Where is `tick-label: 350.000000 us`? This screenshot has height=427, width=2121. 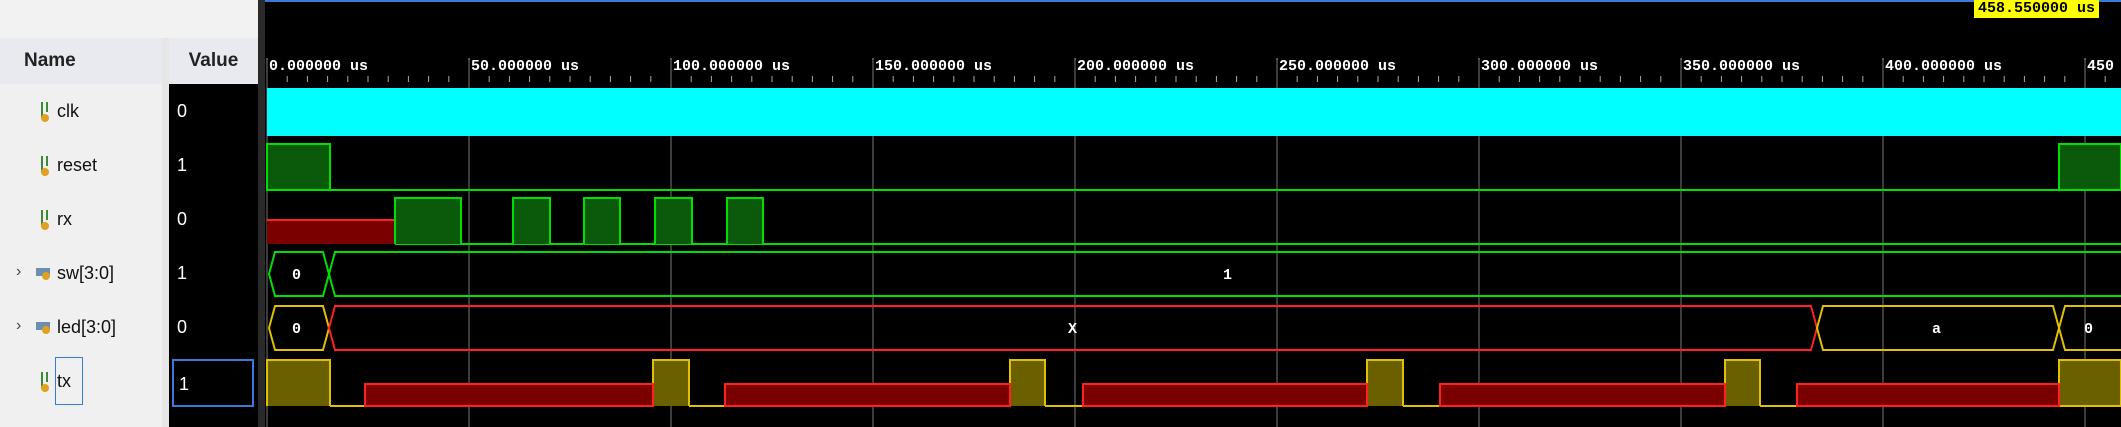
tick-label: 350.000000 us is located at coordinates (1741, 66).